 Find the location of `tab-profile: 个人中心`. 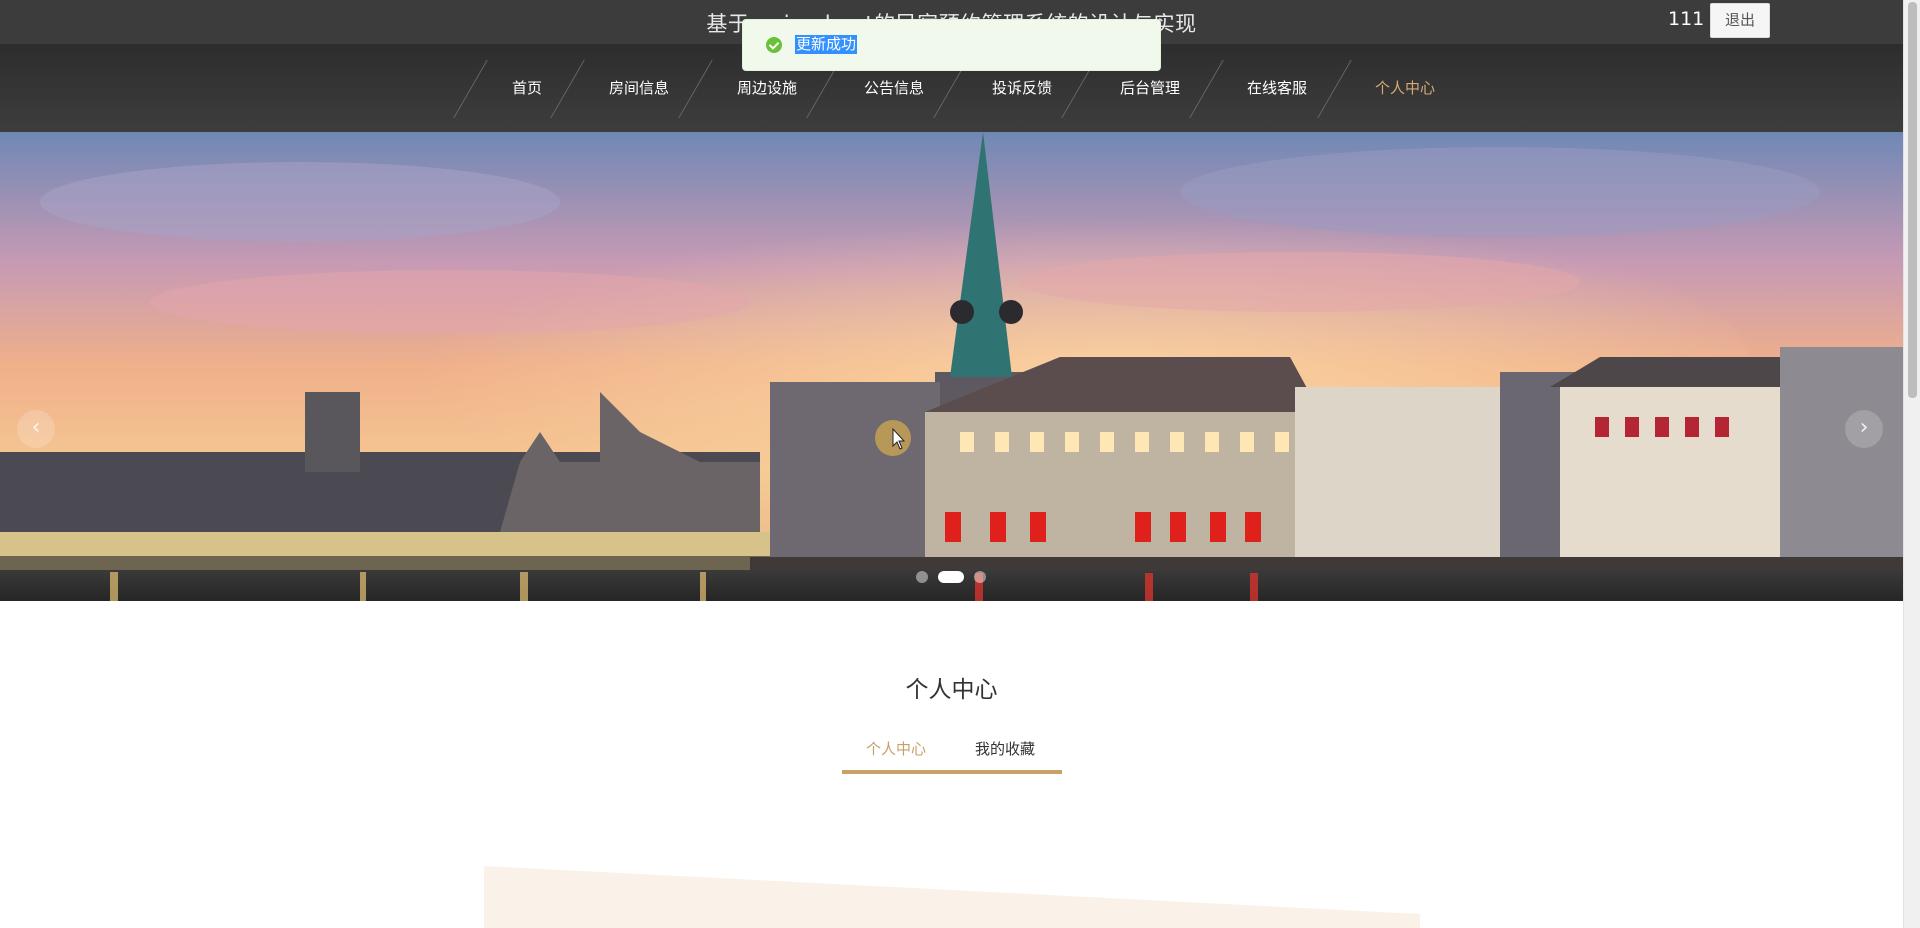

tab-profile: 个人中心 is located at coordinates (896, 748).